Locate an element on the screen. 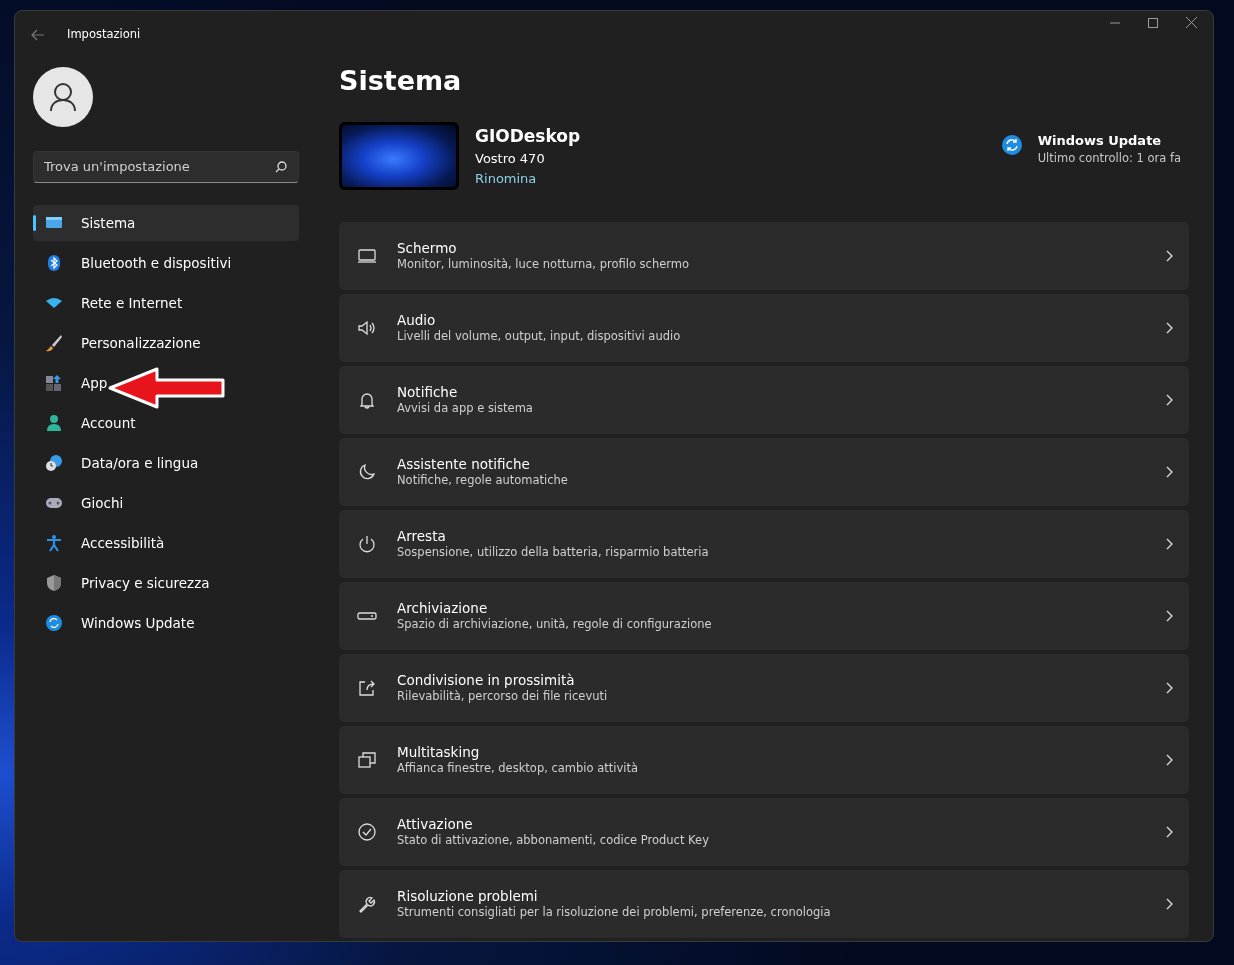 This screenshot has height=965, width=1234. card-subtitle: Affianca finestre, desktop, cambio attività is located at coordinates (518, 768).